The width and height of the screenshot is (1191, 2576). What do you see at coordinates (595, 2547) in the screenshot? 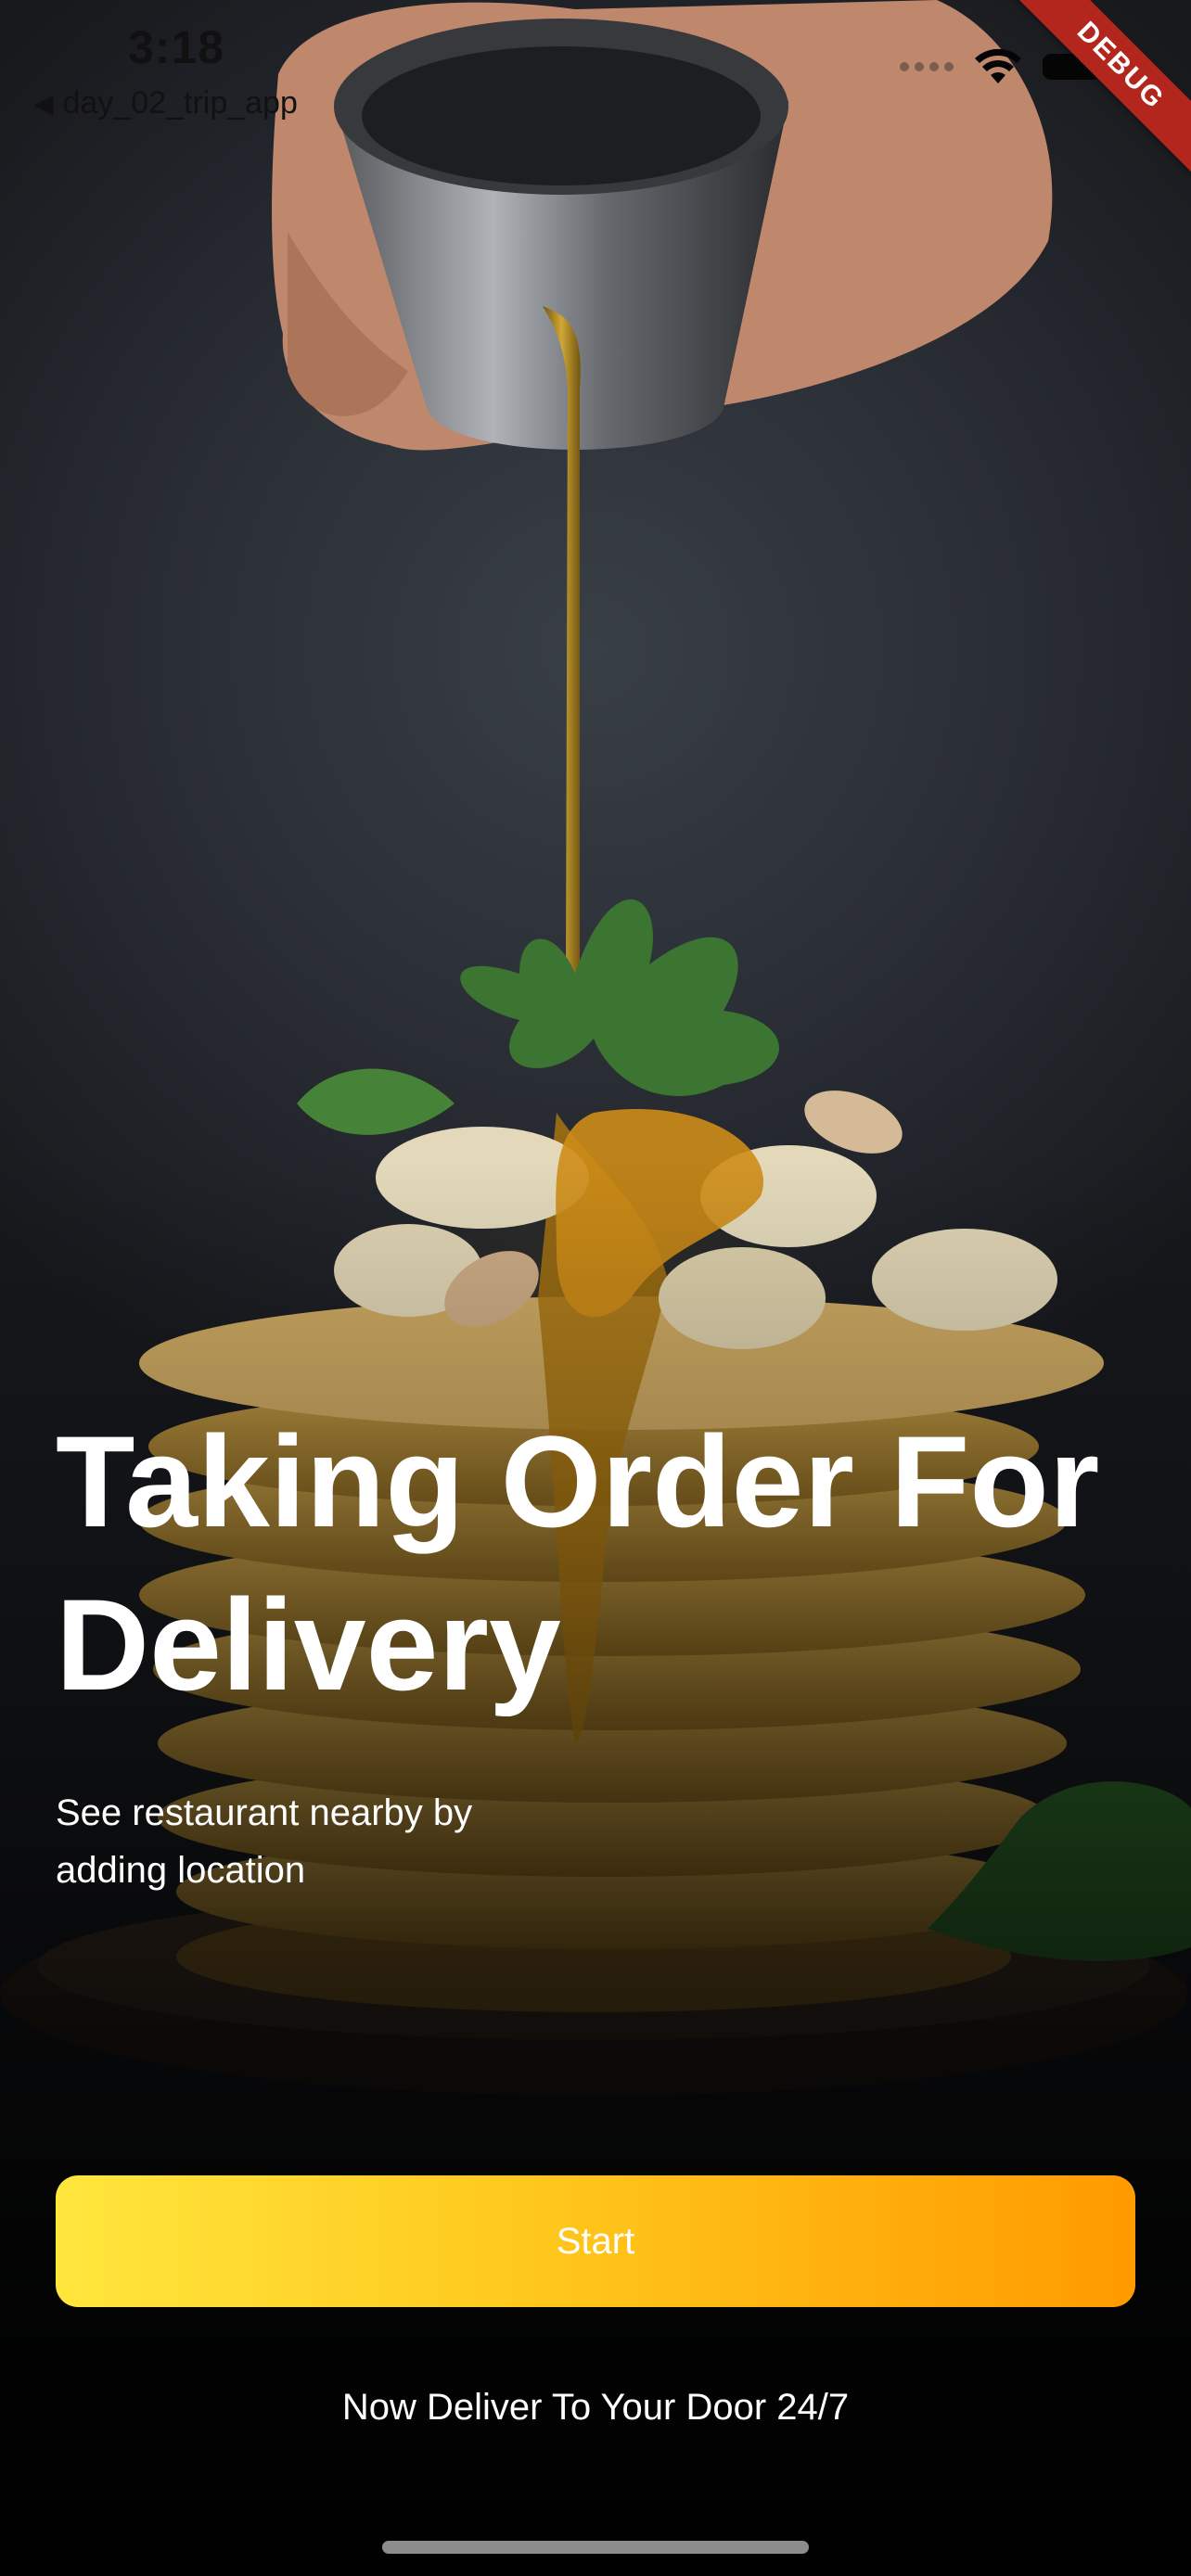
I see `home-indicator` at bounding box center [595, 2547].